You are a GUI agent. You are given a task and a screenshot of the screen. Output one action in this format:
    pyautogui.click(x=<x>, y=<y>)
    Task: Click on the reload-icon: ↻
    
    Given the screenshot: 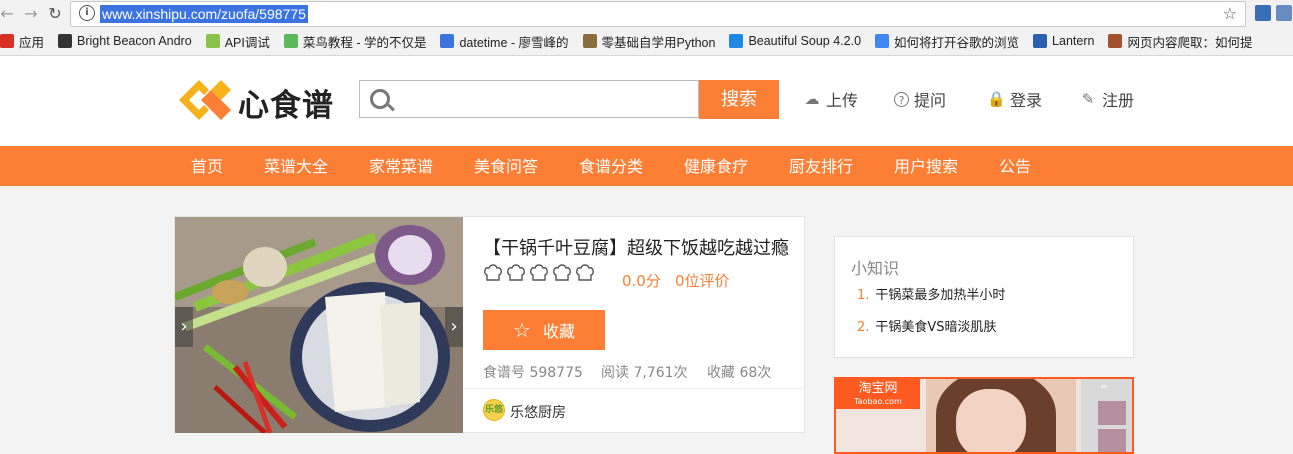 What is the action you would take?
    pyautogui.click(x=55, y=13)
    